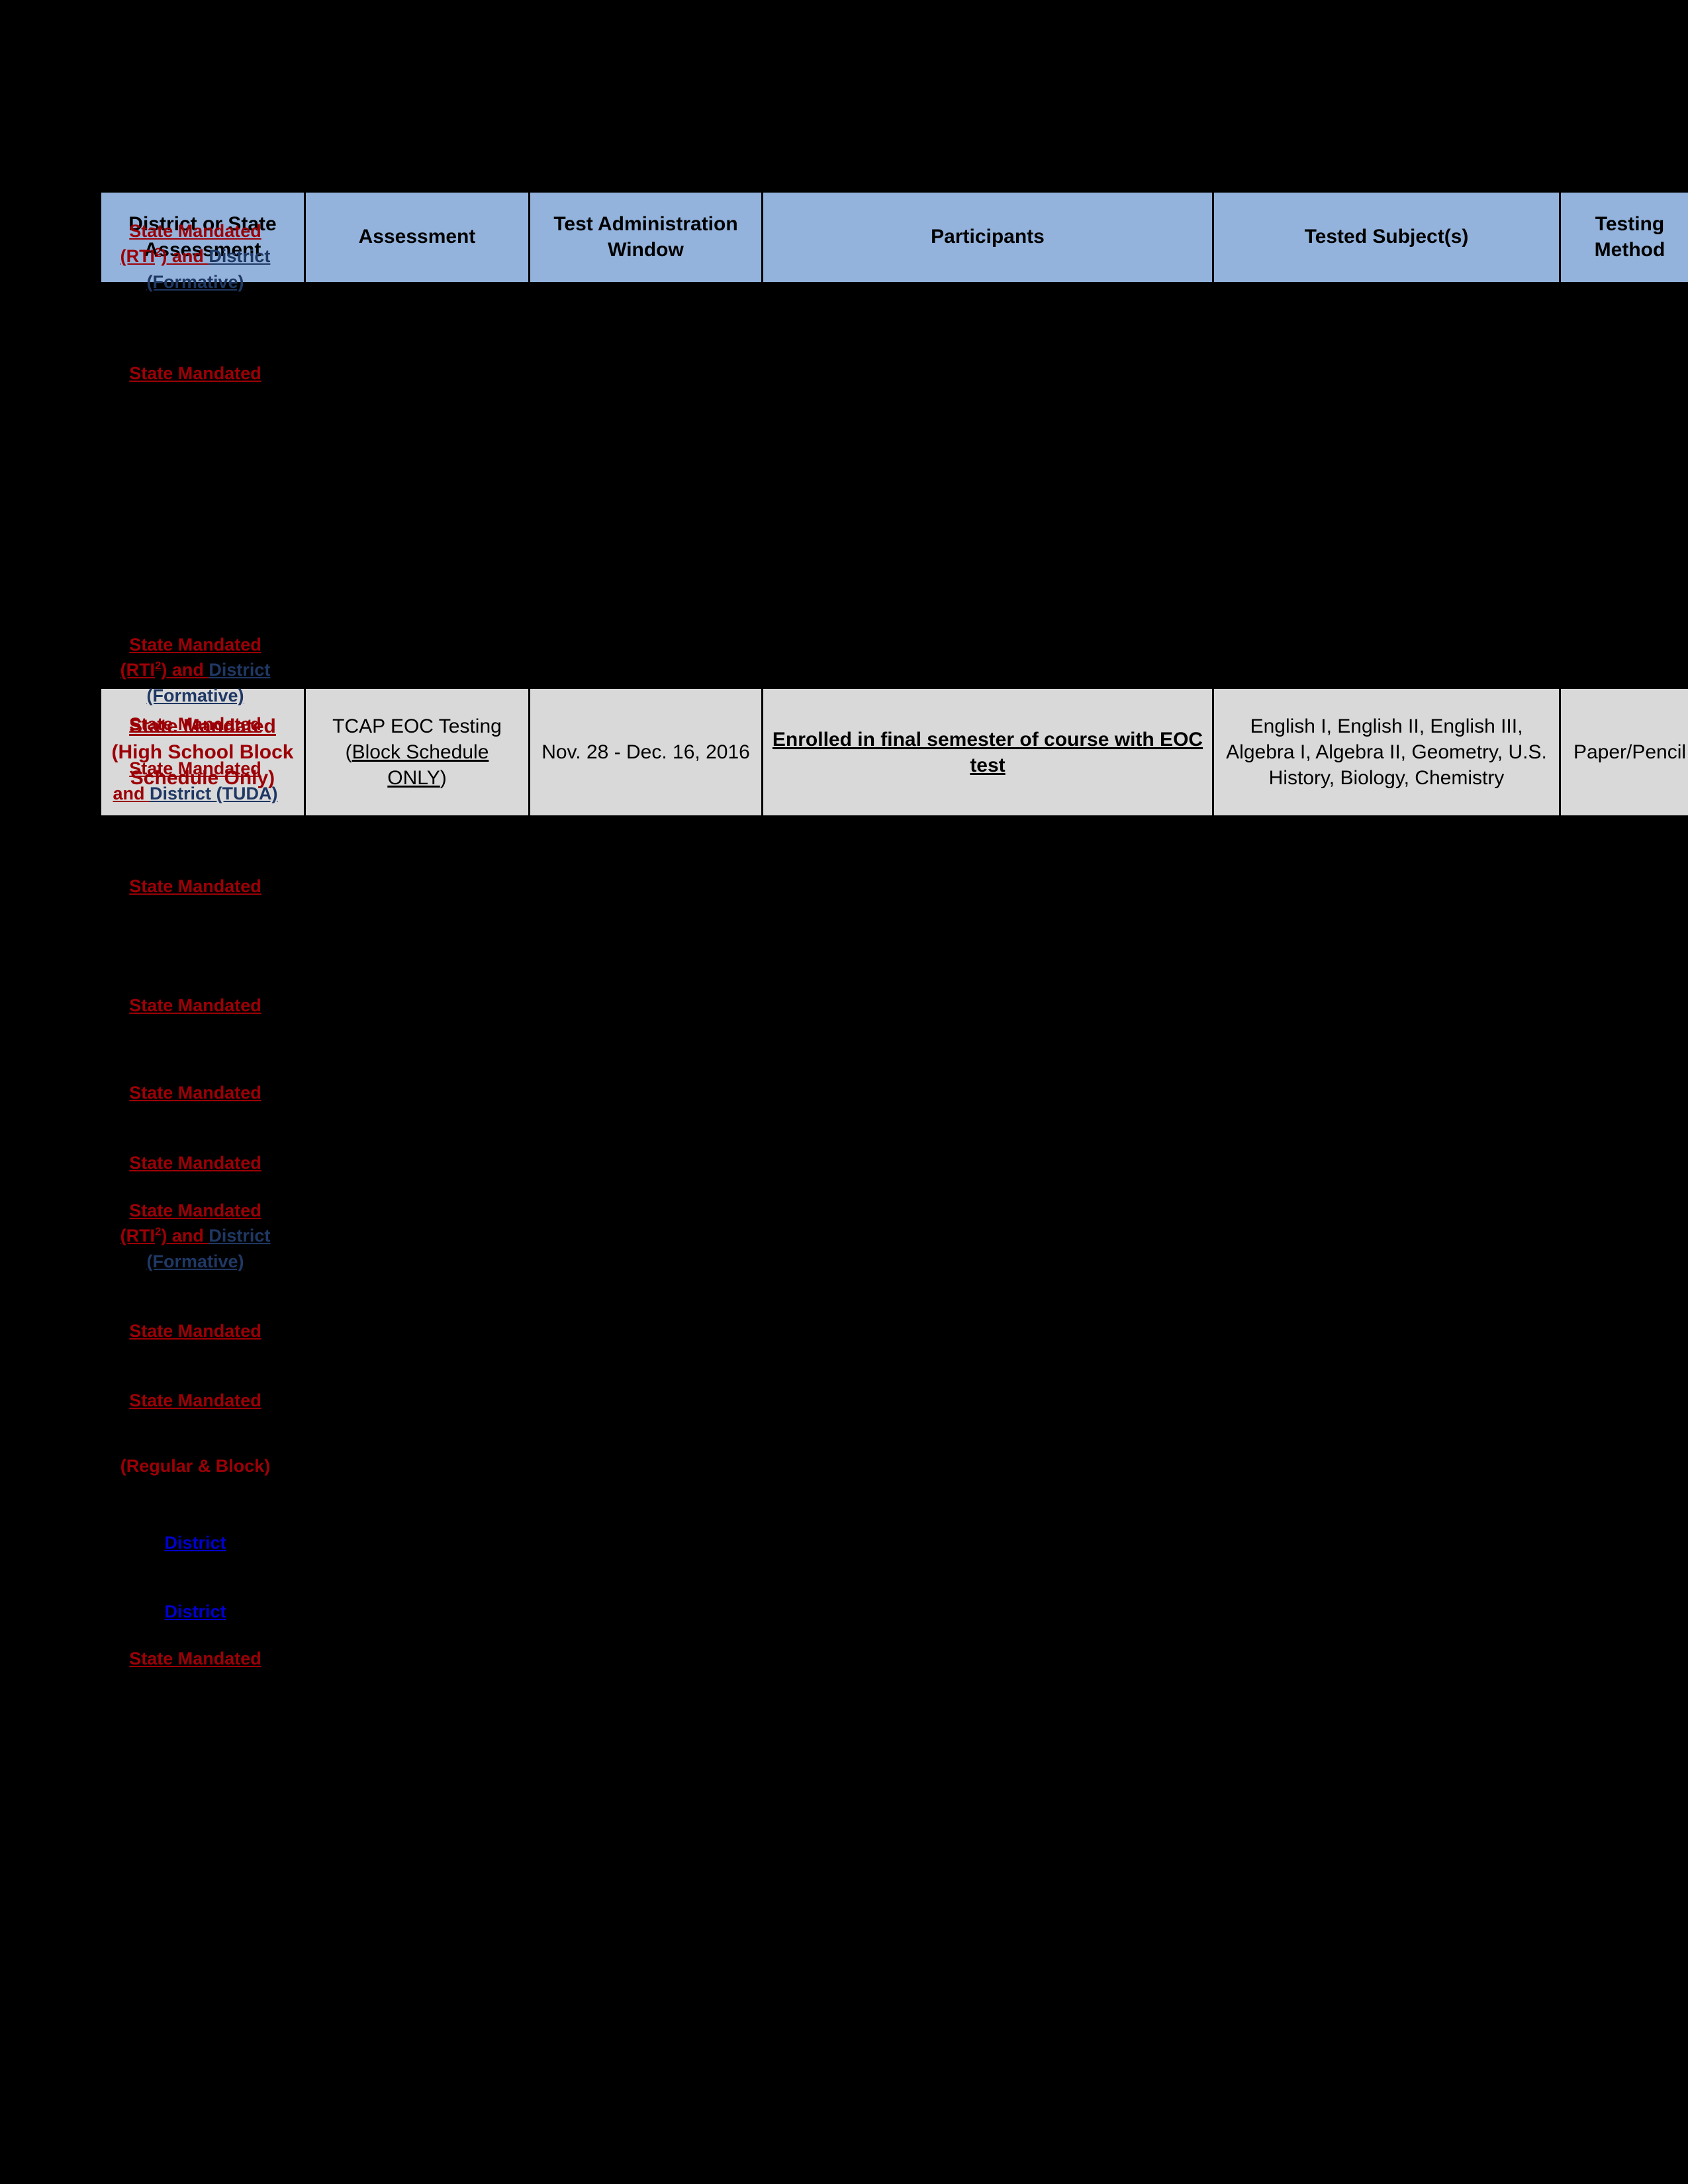 The height and width of the screenshot is (2184, 1688). I want to click on cell-testing-method: Paper/Pencil, so click(1623, 752).